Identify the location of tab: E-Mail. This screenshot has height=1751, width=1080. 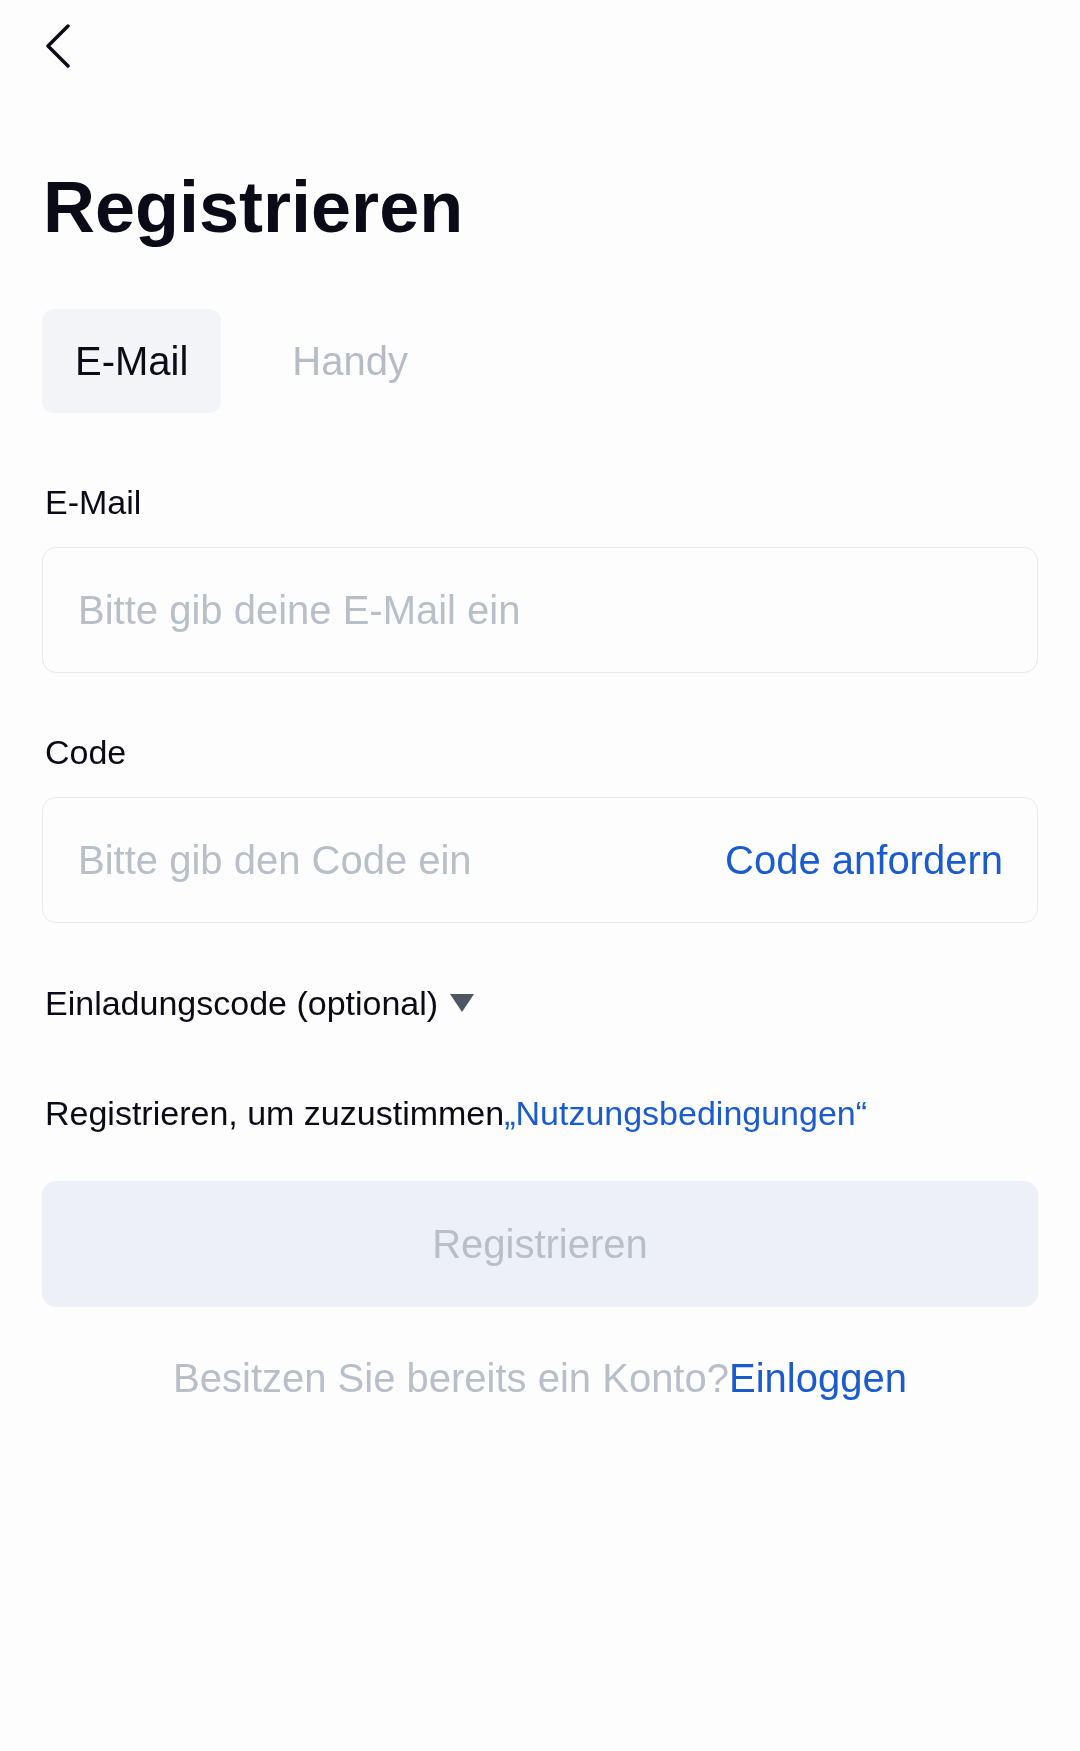
(132, 361).